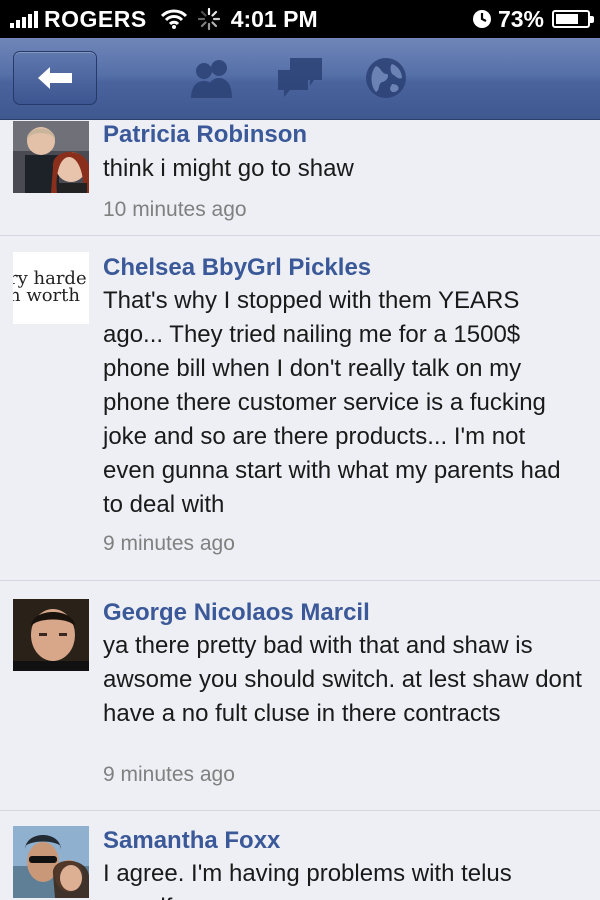  I want to click on battery-icon, so click(573, 19).